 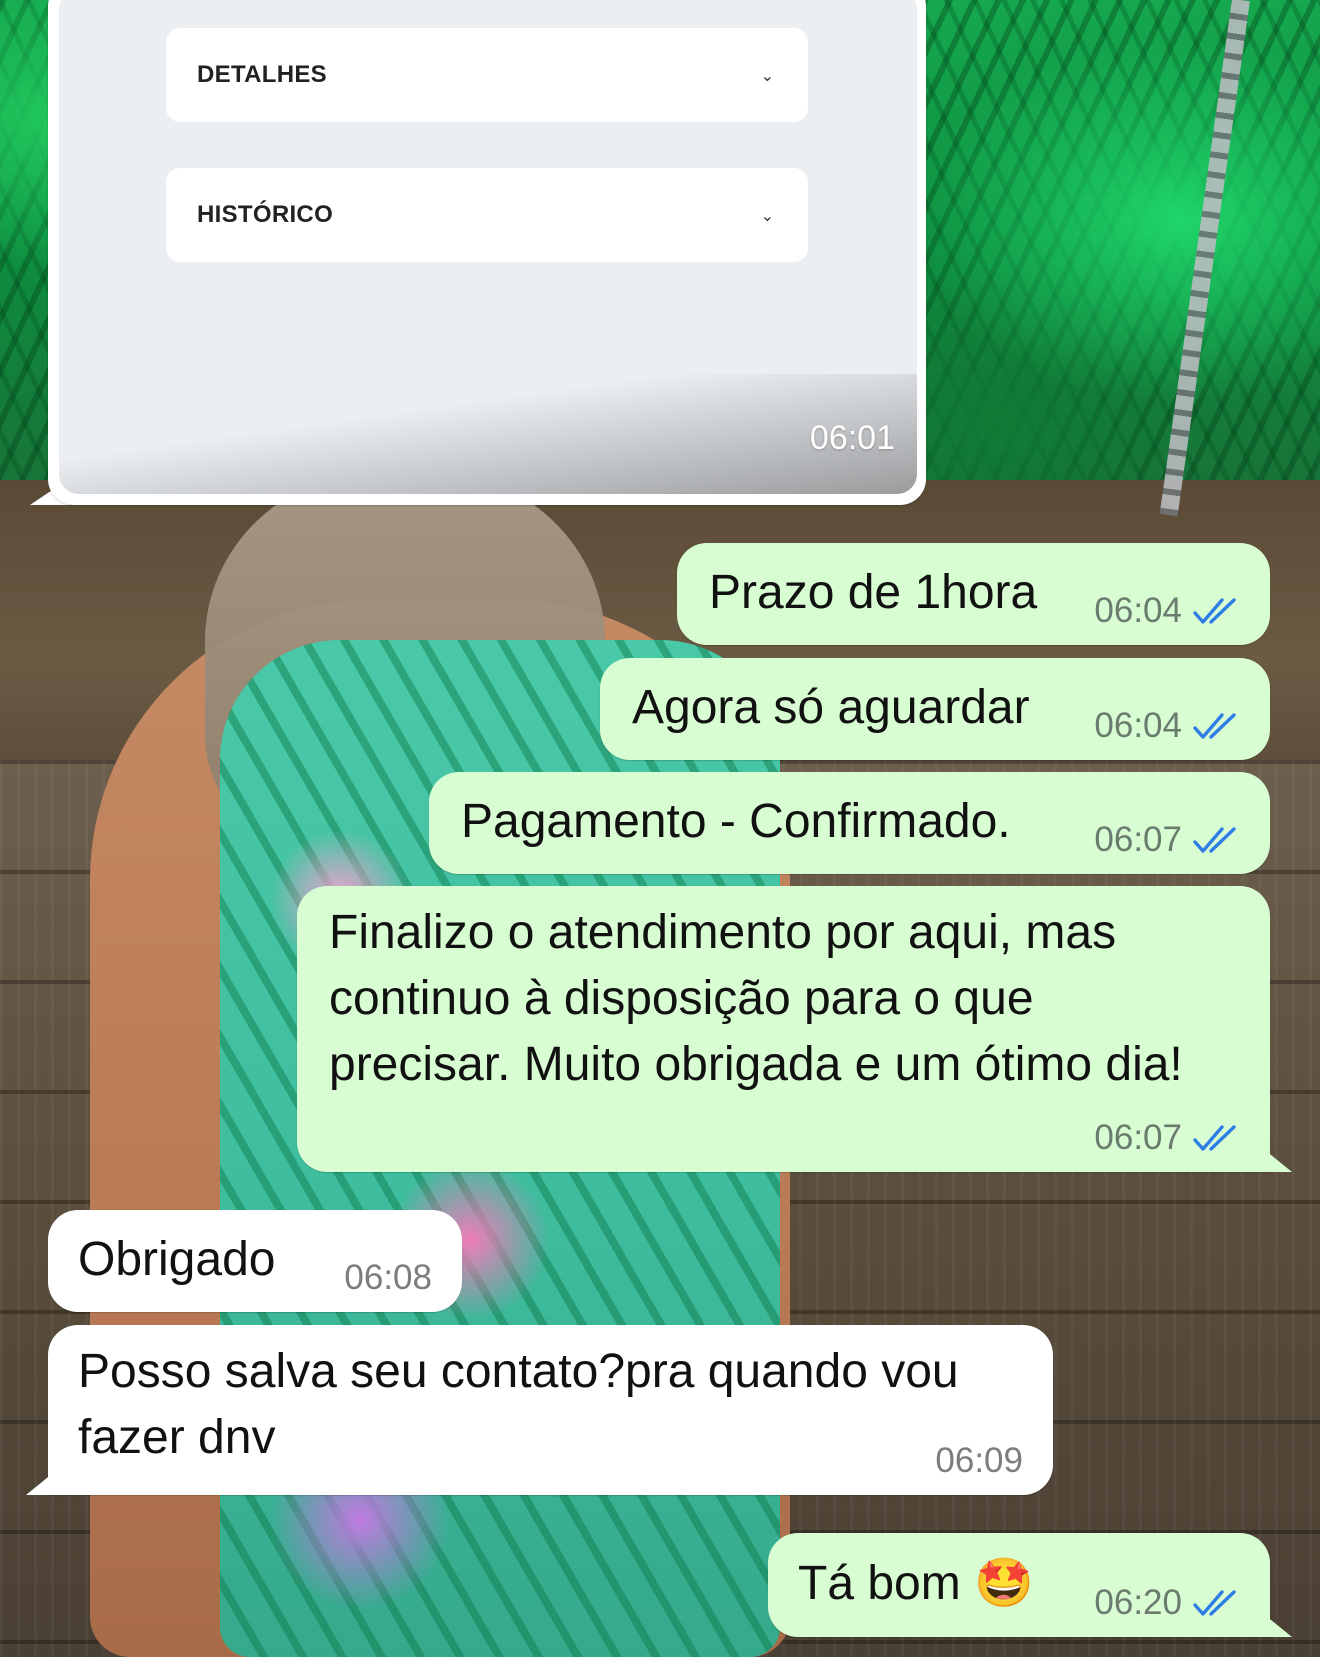 I want to click on message-time: 06:08, so click(x=388, y=1277).